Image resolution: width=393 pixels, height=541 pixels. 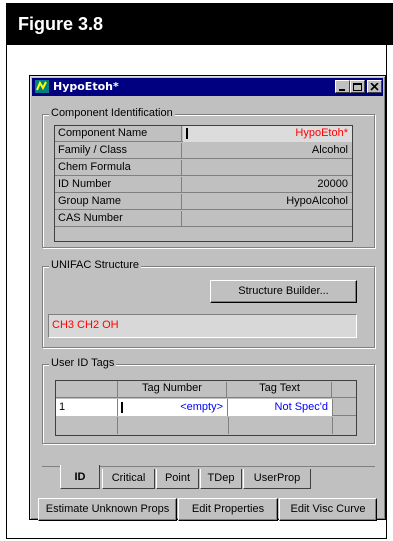 I want to click on unifac-structure-field: CH3 CH2 OH, so click(x=202, y=326).